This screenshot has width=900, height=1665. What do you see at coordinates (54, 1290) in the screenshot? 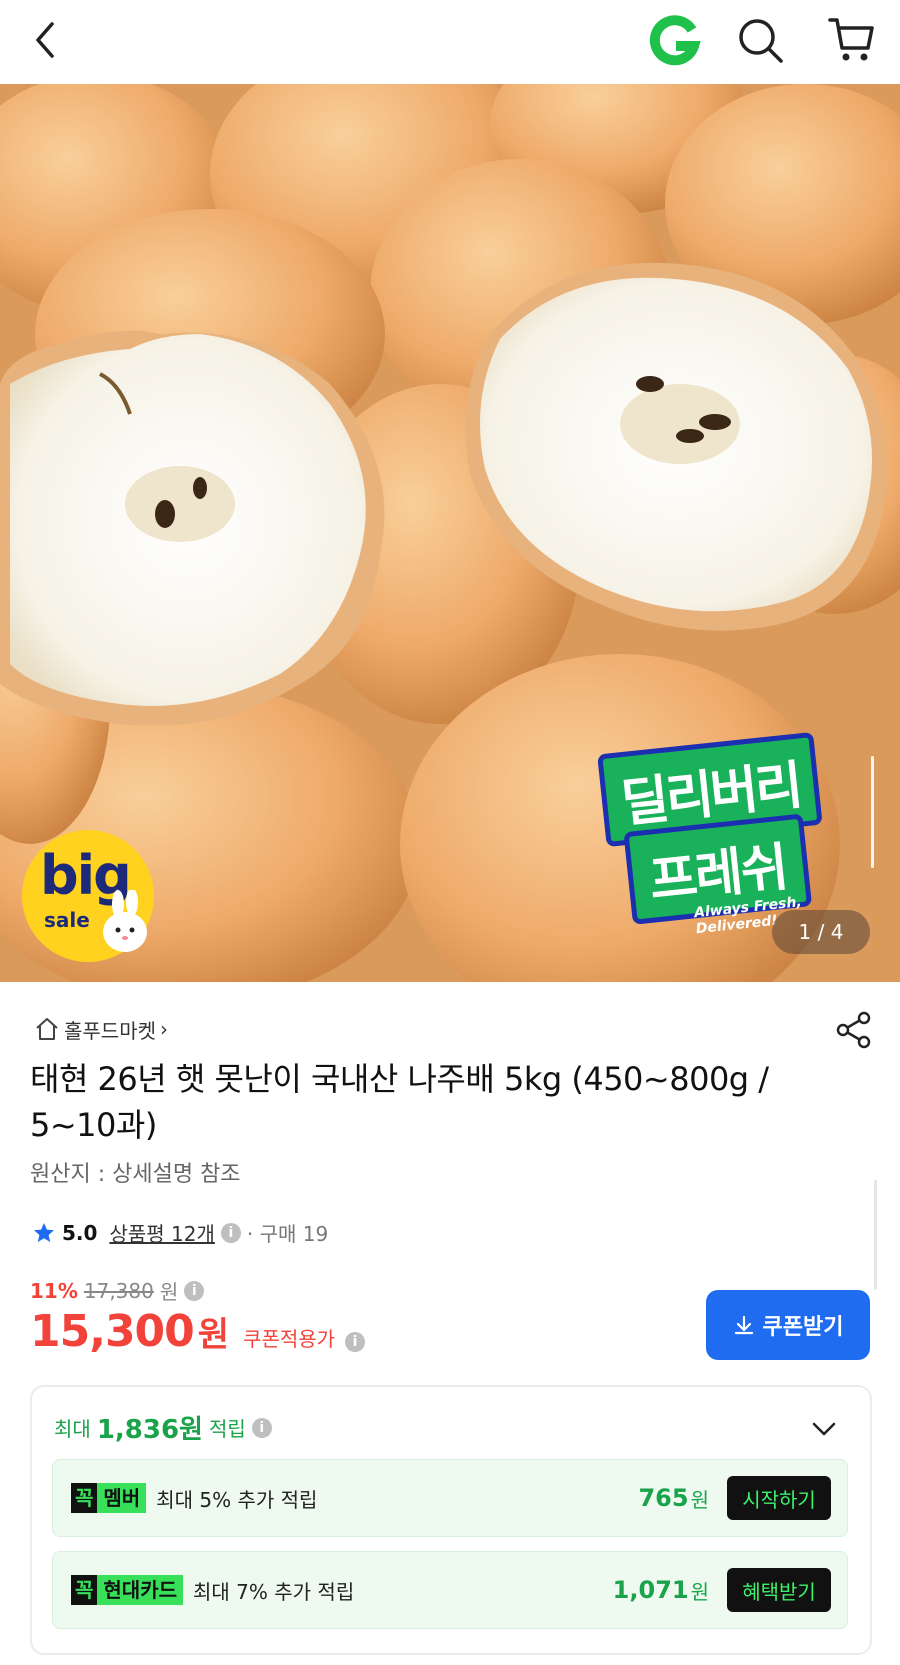
I see `discount-percent: 11%` at bounding box center [54, 1290].